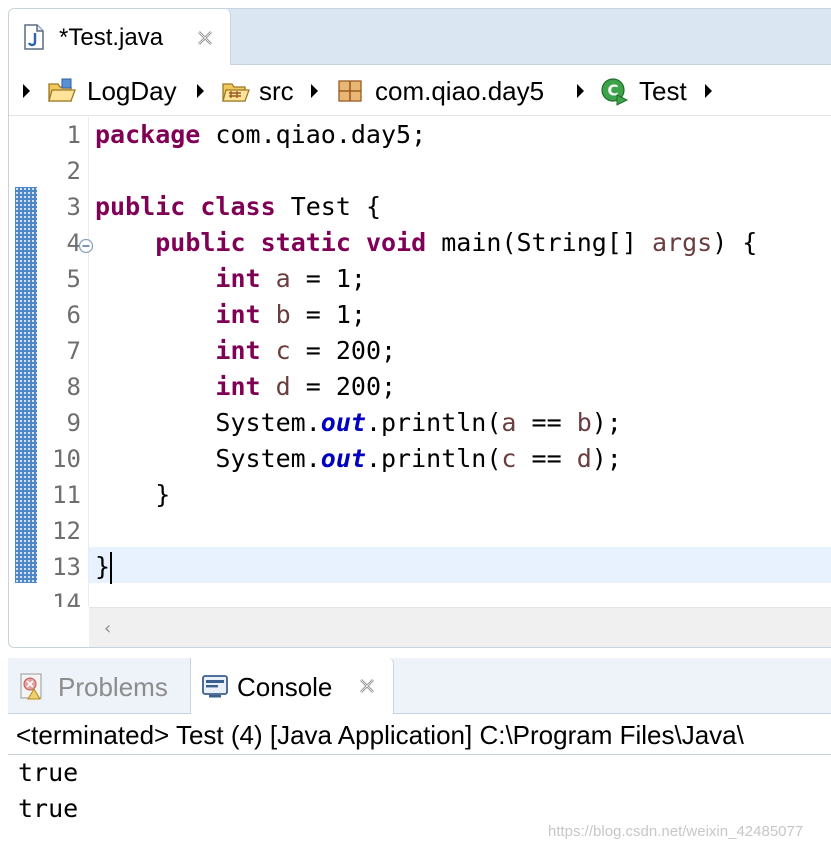 This screenshot has width=831, height=852. Describe the element at coordinates (419, 686) in the screenshot. I see `view-tab-bar: Problems Console` at that location.